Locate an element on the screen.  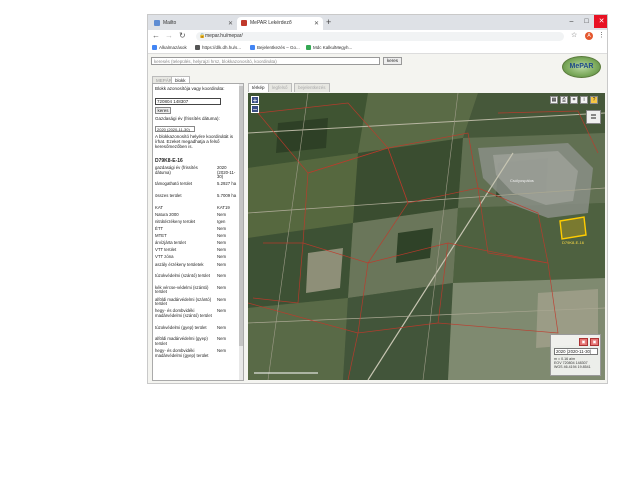
sheet-icon is located at coordinates (308, 48).